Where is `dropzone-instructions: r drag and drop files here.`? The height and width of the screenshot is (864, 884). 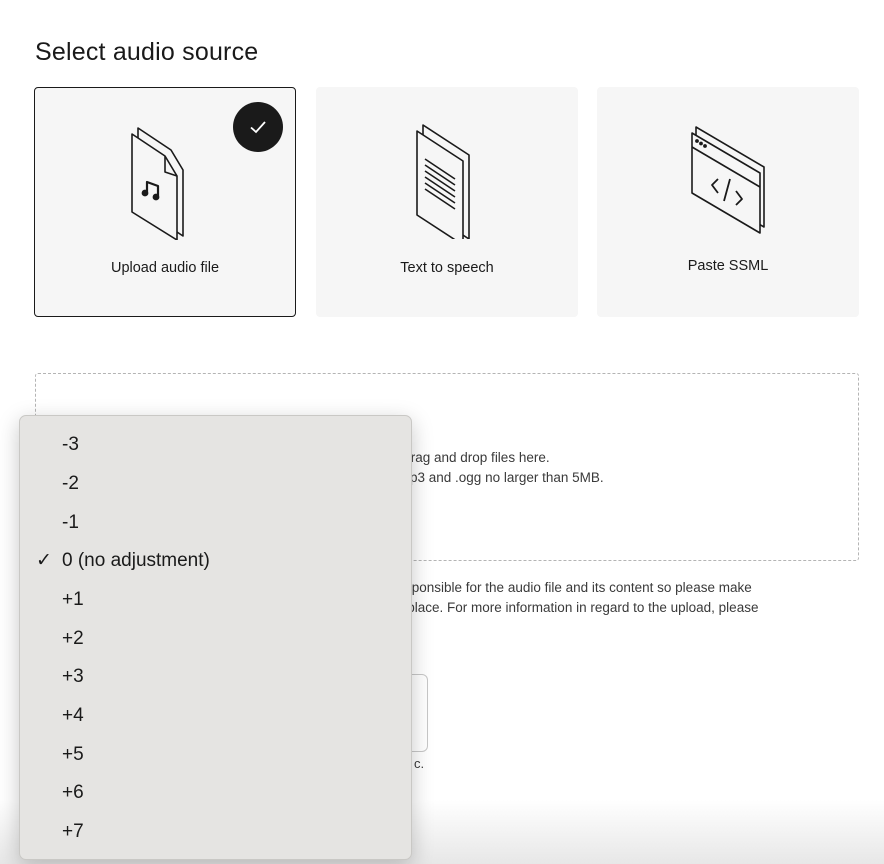
dropzone-instructions: r drag and drop files here. is located at coordinates (472, 457).